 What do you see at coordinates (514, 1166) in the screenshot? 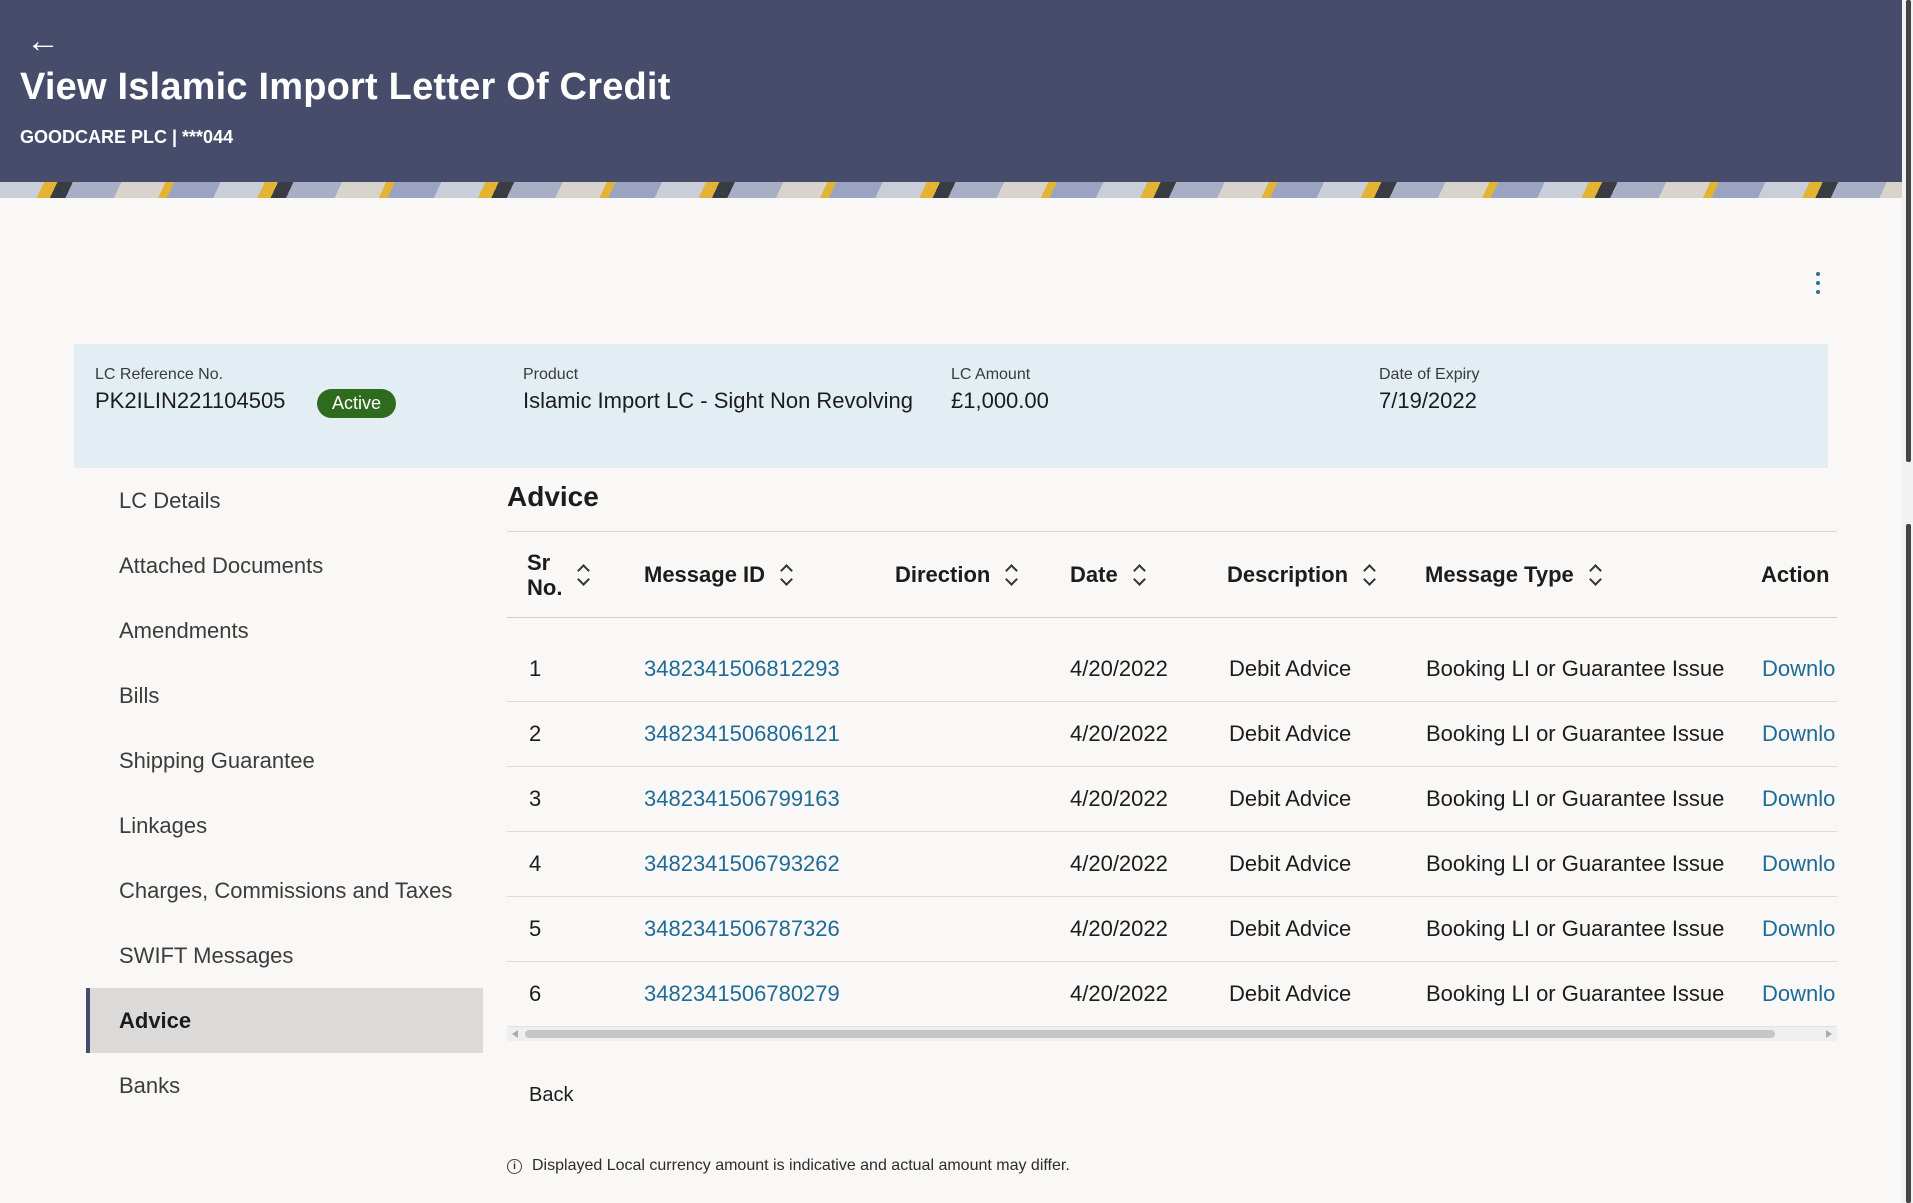
I see `info-icon: i` at bounding box center [514, 1166].